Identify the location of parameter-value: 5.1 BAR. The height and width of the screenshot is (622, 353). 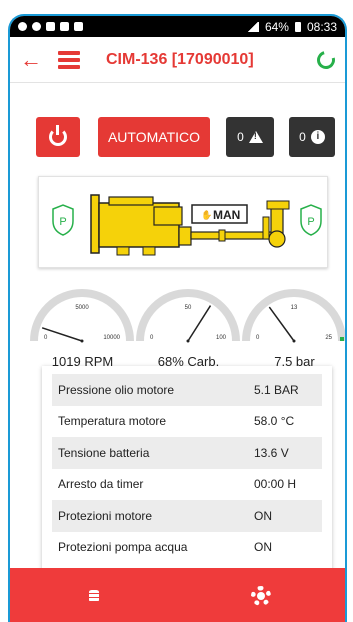
(276, 389).